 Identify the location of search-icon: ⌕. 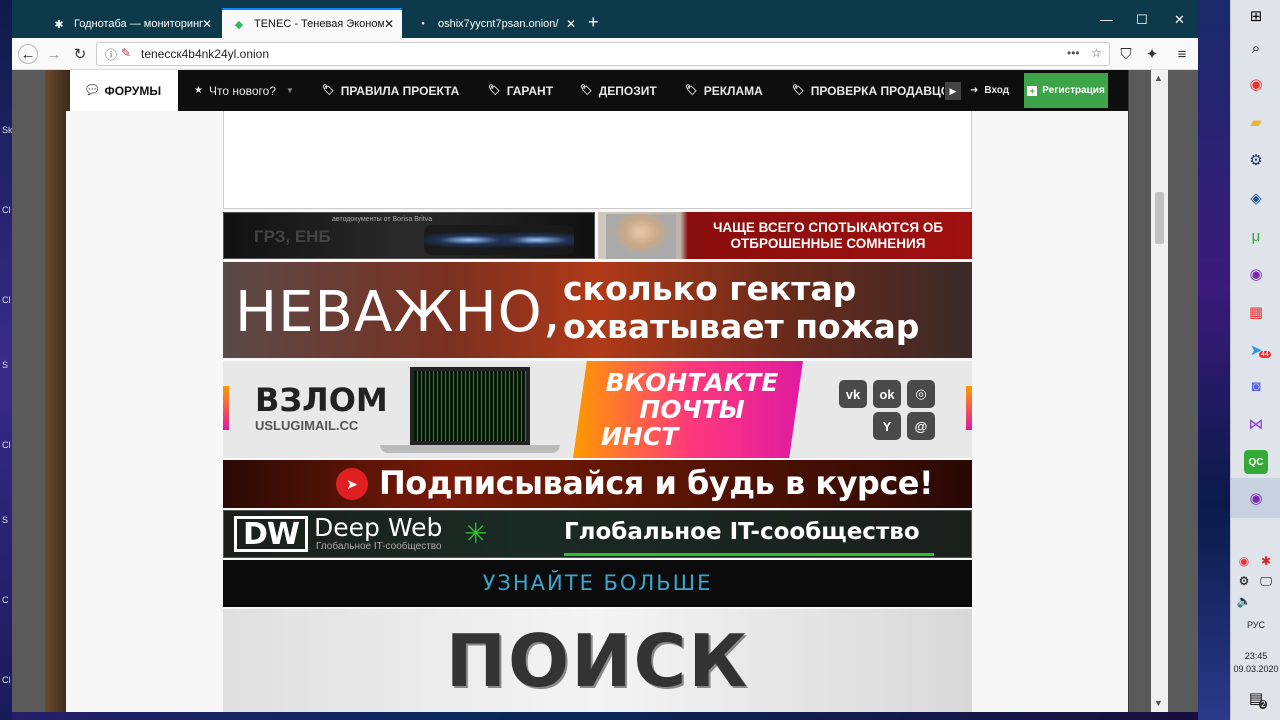
(1256, 48).